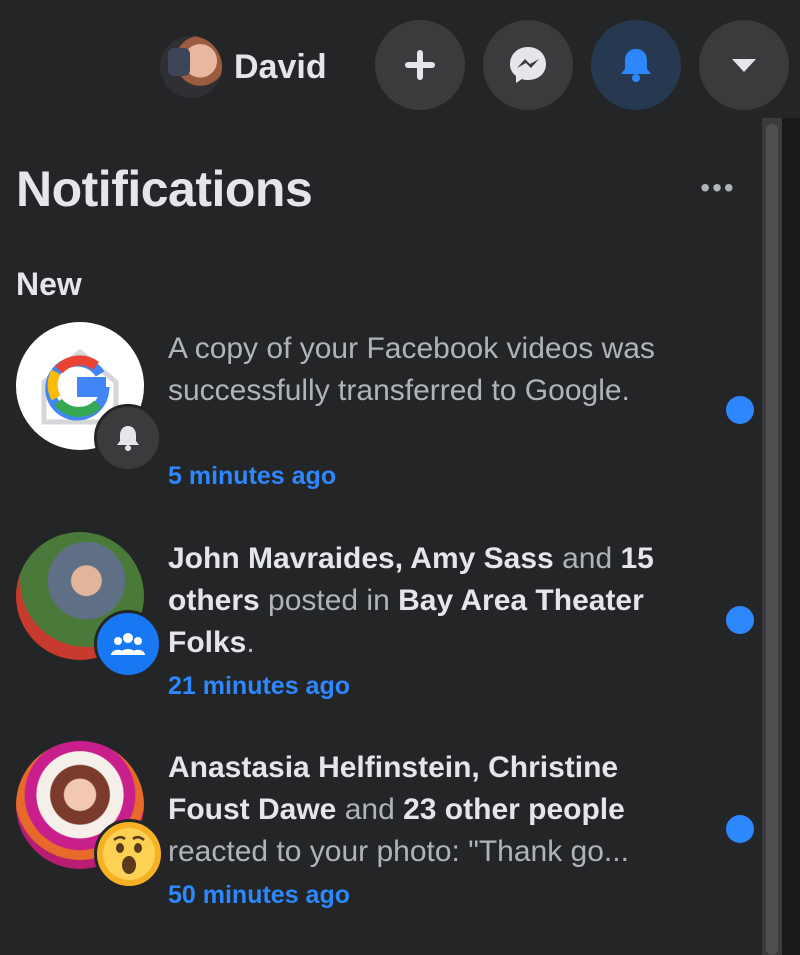  Describe the element at coordinates (250, 642) in the screenshot. I see `text-fragment: .` at that location.